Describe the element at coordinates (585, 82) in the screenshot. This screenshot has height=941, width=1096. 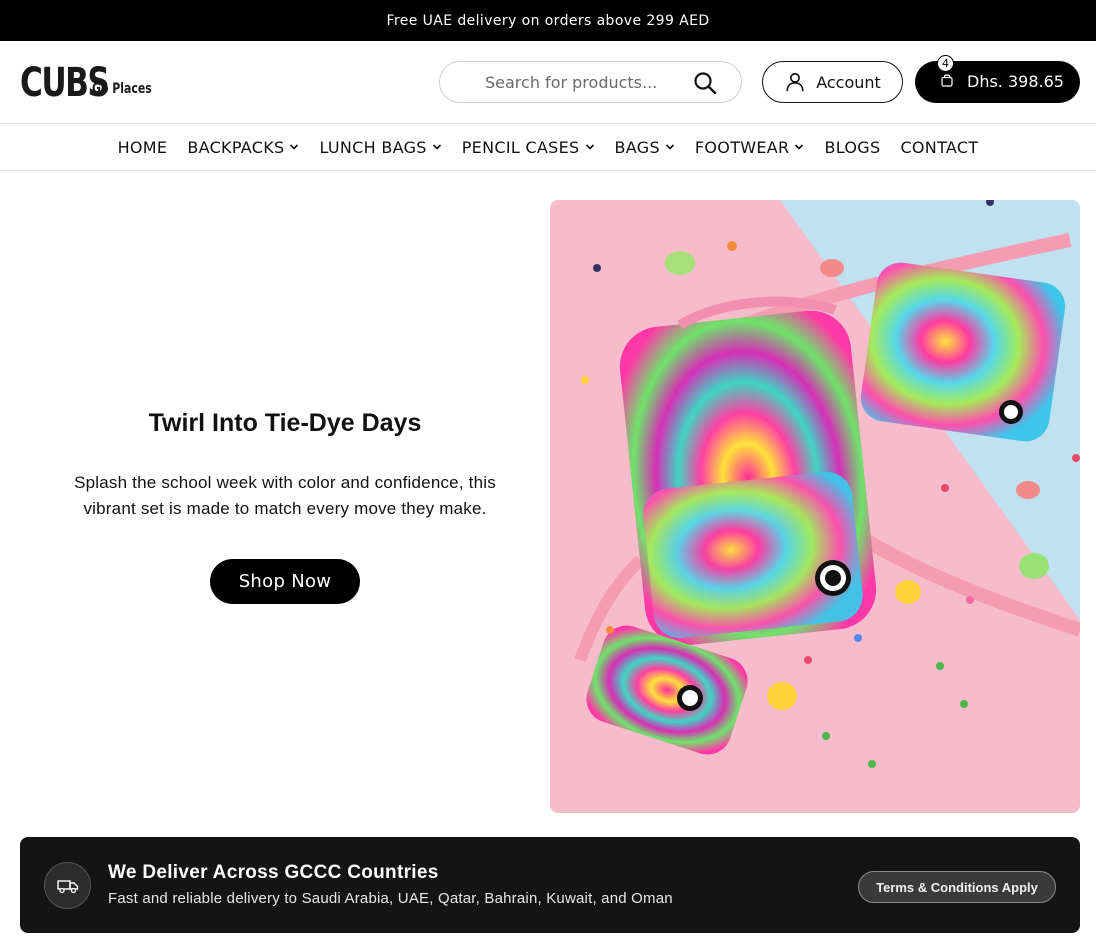
I see `search-input` at that location.